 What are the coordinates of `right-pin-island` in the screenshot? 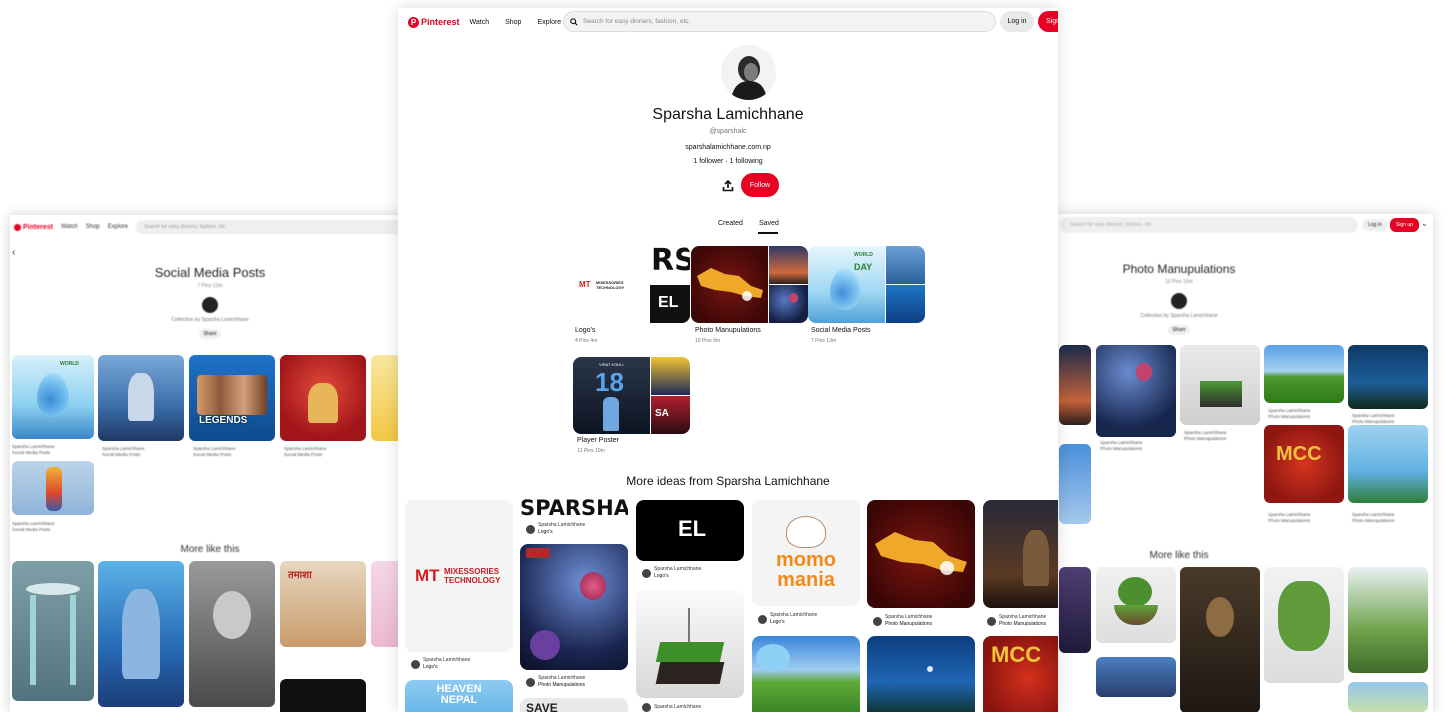 It's located at (1220, 385).